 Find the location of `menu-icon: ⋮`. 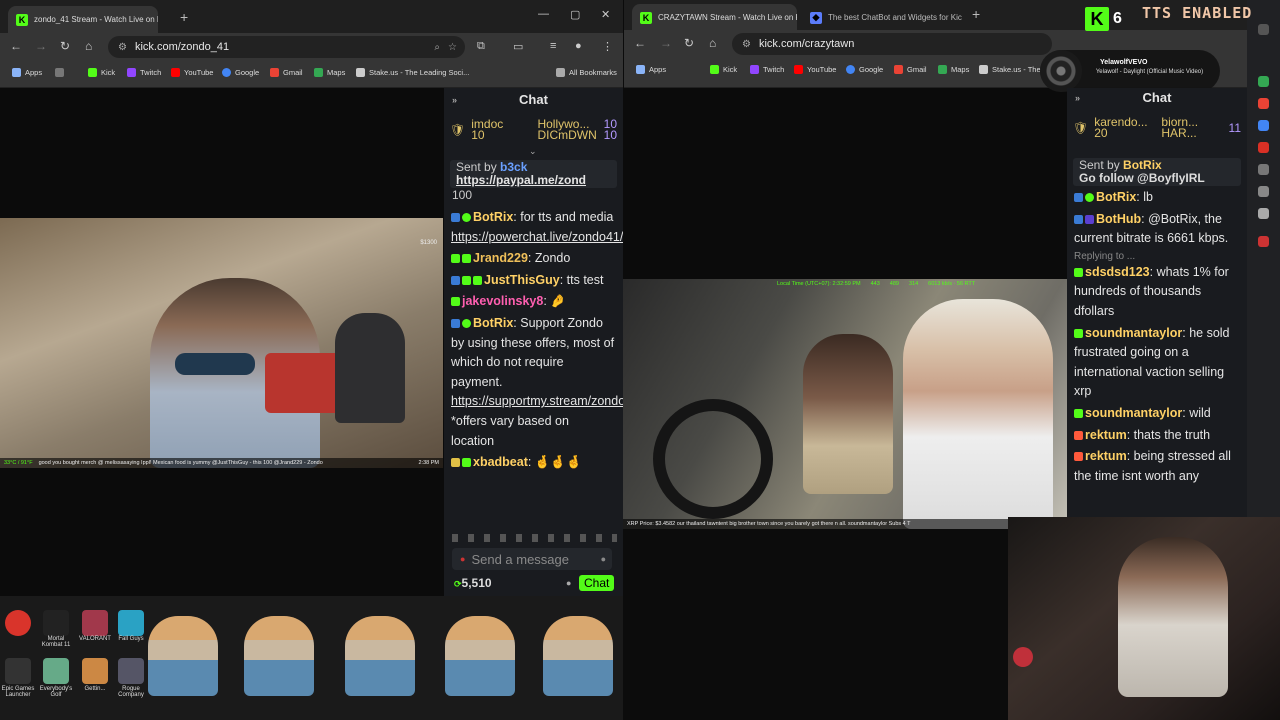

menu-icon: ⋮ is located at coordinates (607, 46).